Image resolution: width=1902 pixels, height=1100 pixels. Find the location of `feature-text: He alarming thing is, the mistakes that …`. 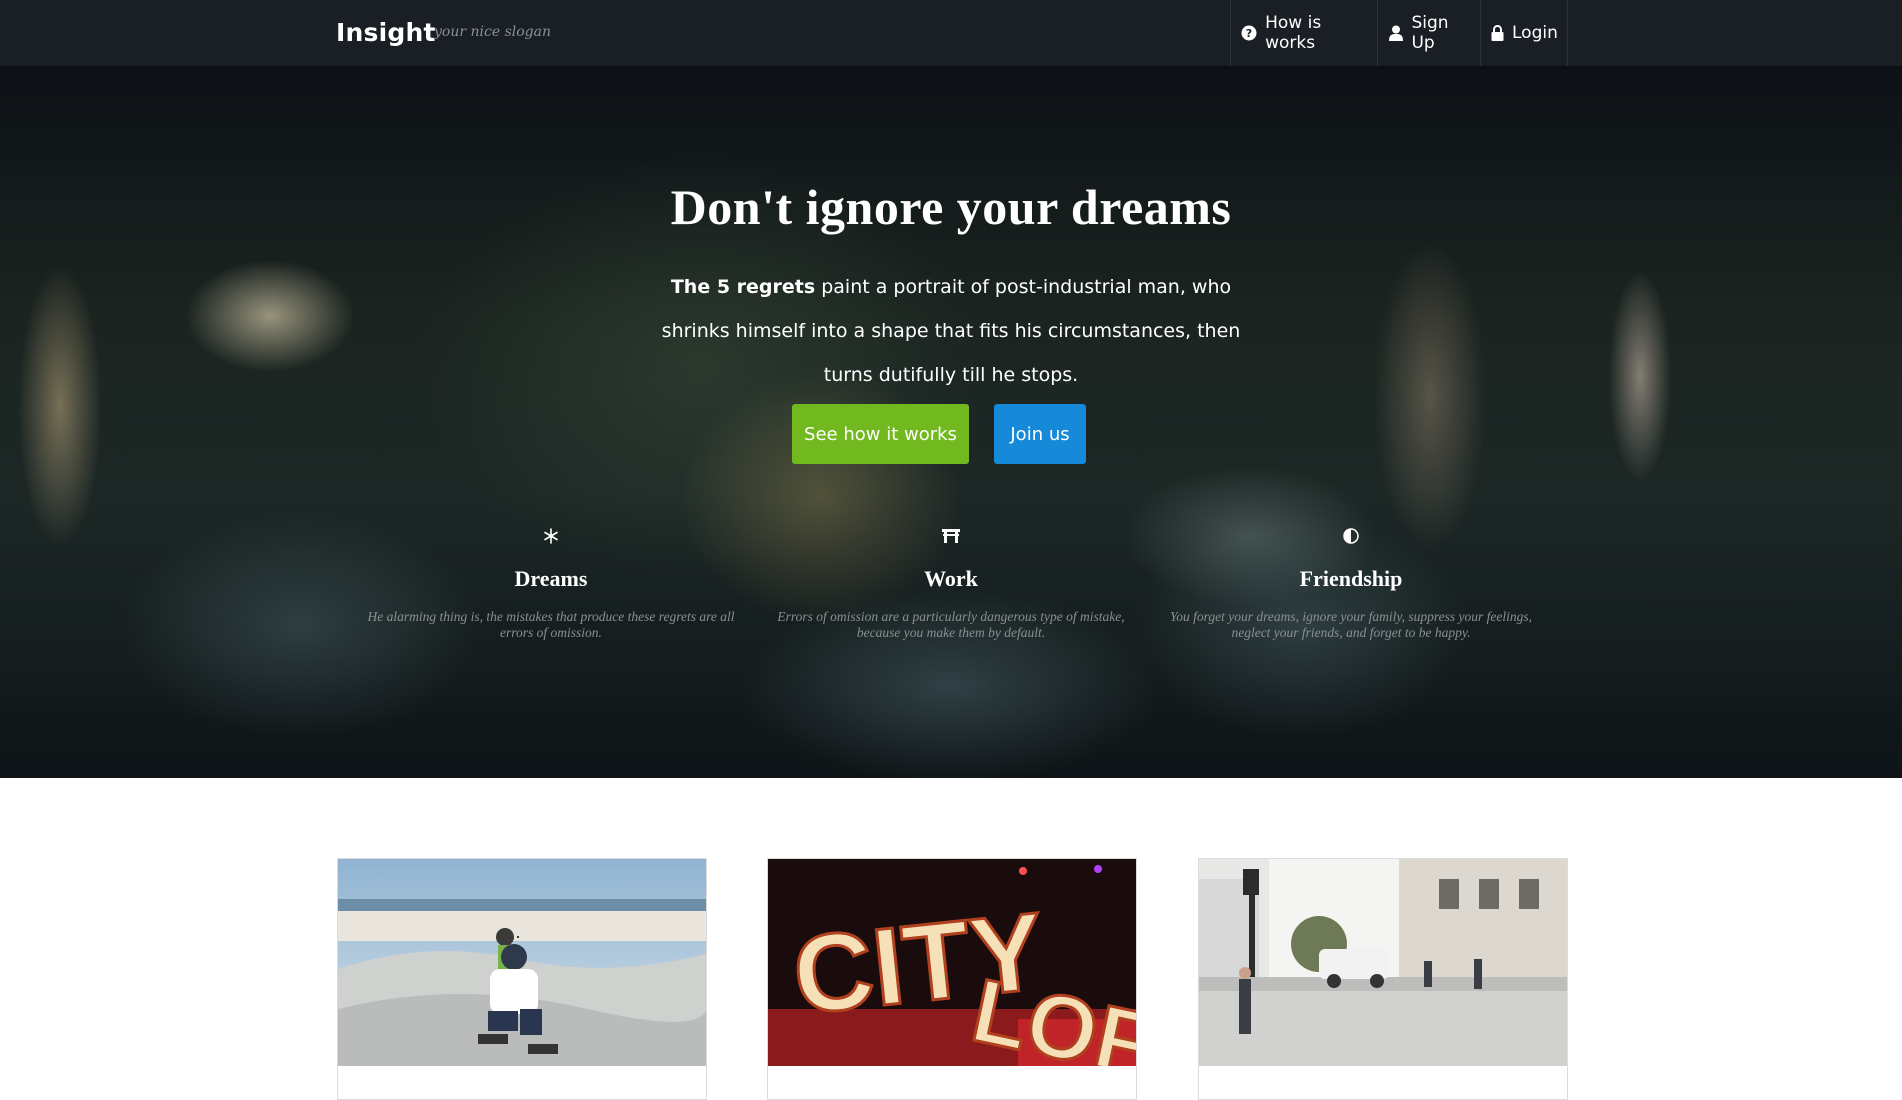

feature-text: He alarming thing is, the mistakes that … is located at coordinates (551, 624).